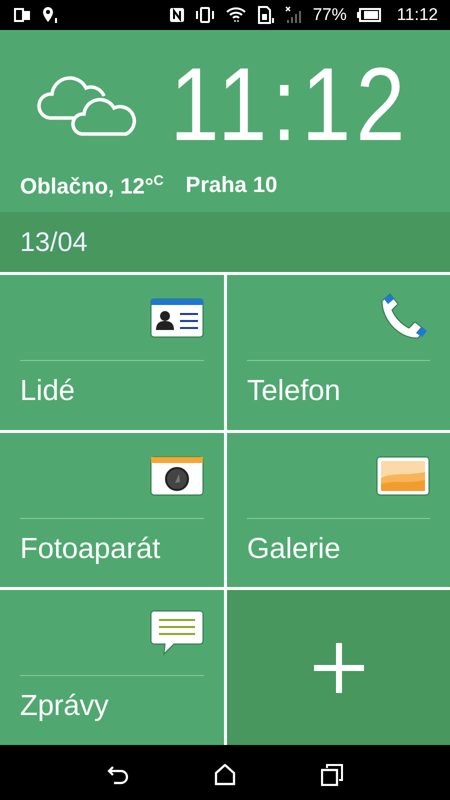 The image size is (450, 800). What do you see at coordinates (112, 510) in the screenshot?
I see `app-tile: Fotoaparát` at bounding box center [112, 510].